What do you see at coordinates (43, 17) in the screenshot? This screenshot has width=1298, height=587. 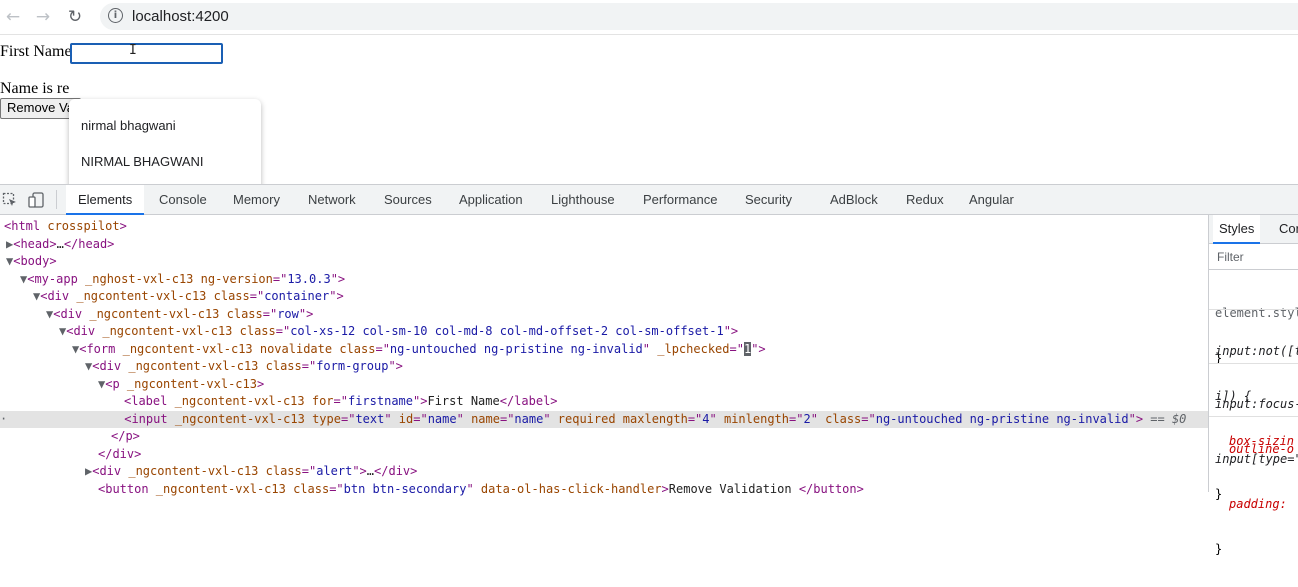 I see `forward-arrow-icon: →` at bounding box center [43, 17].